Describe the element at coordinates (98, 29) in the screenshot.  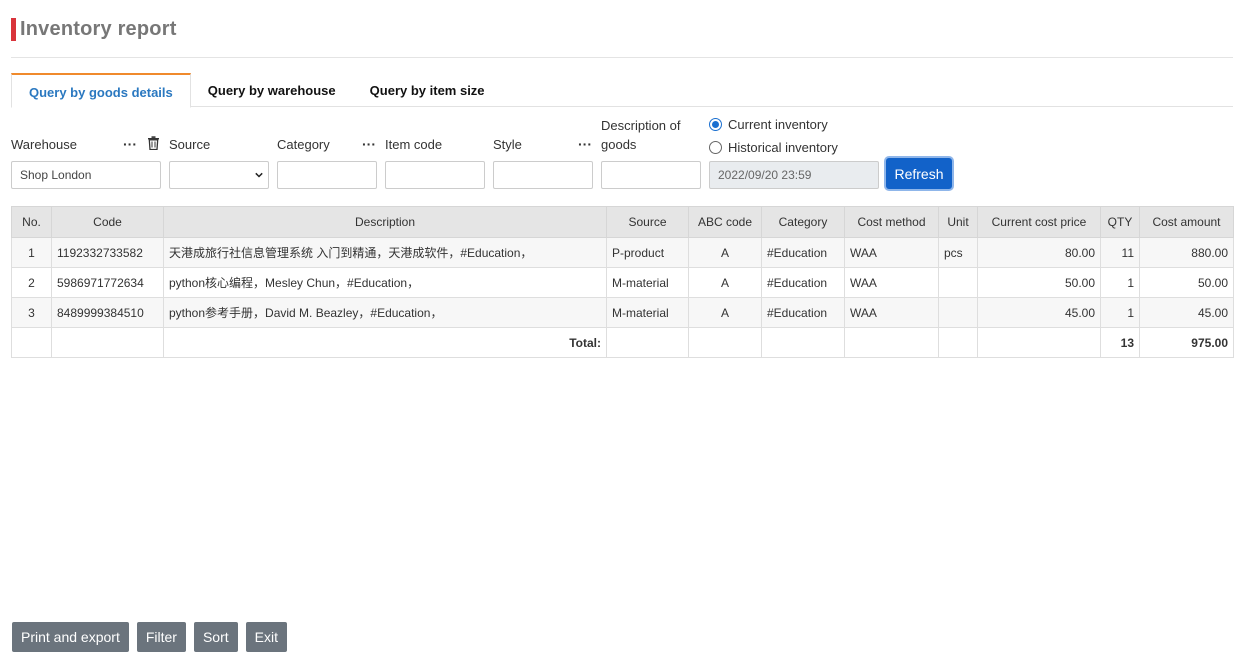
I see `page-title: Inventory report` at that location.